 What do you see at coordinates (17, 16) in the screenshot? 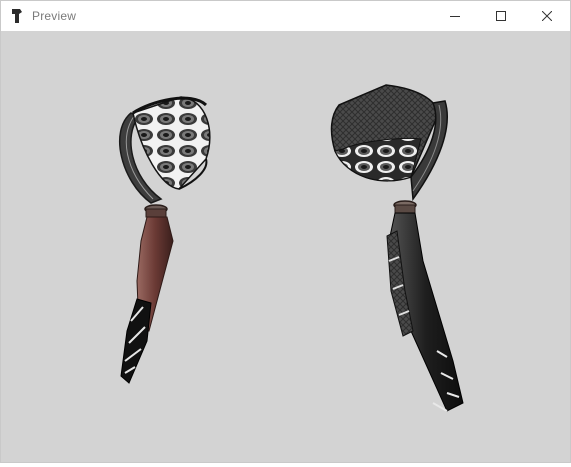
I see `app-icon` at bounding box center [17, 16].